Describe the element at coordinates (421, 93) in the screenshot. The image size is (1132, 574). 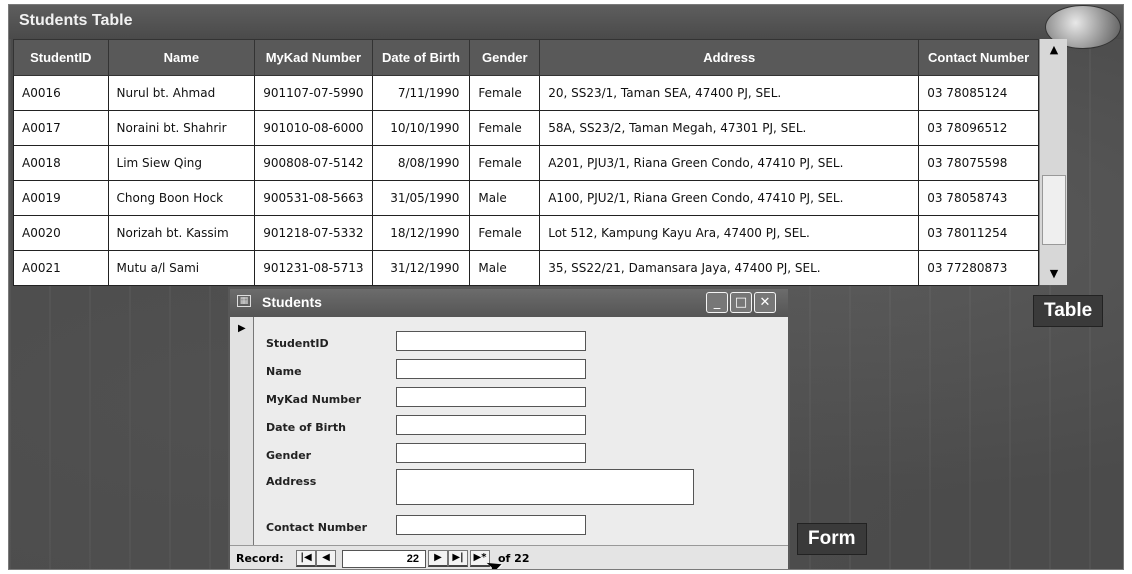
I see `cell-dob: 7/11/1990` at that location.